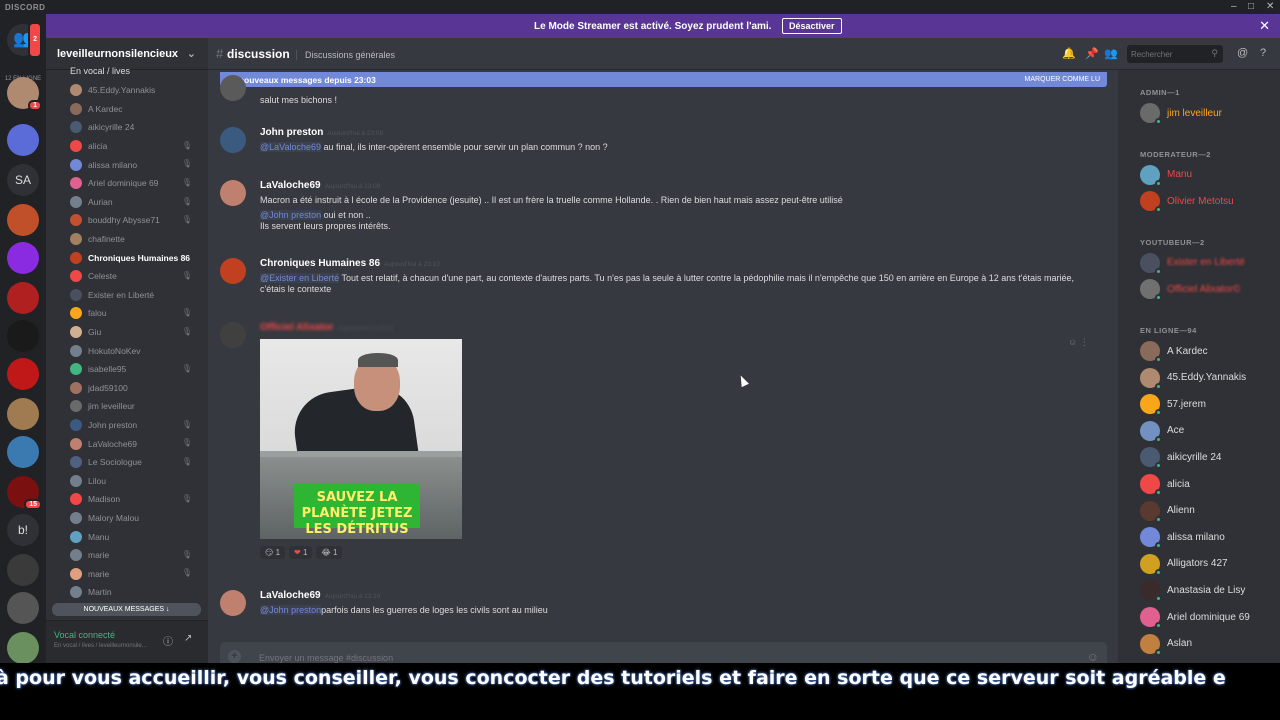  Describe the element at coordinates (1263, 53) in the screenshot. I see `help-icon: ?` at that location.